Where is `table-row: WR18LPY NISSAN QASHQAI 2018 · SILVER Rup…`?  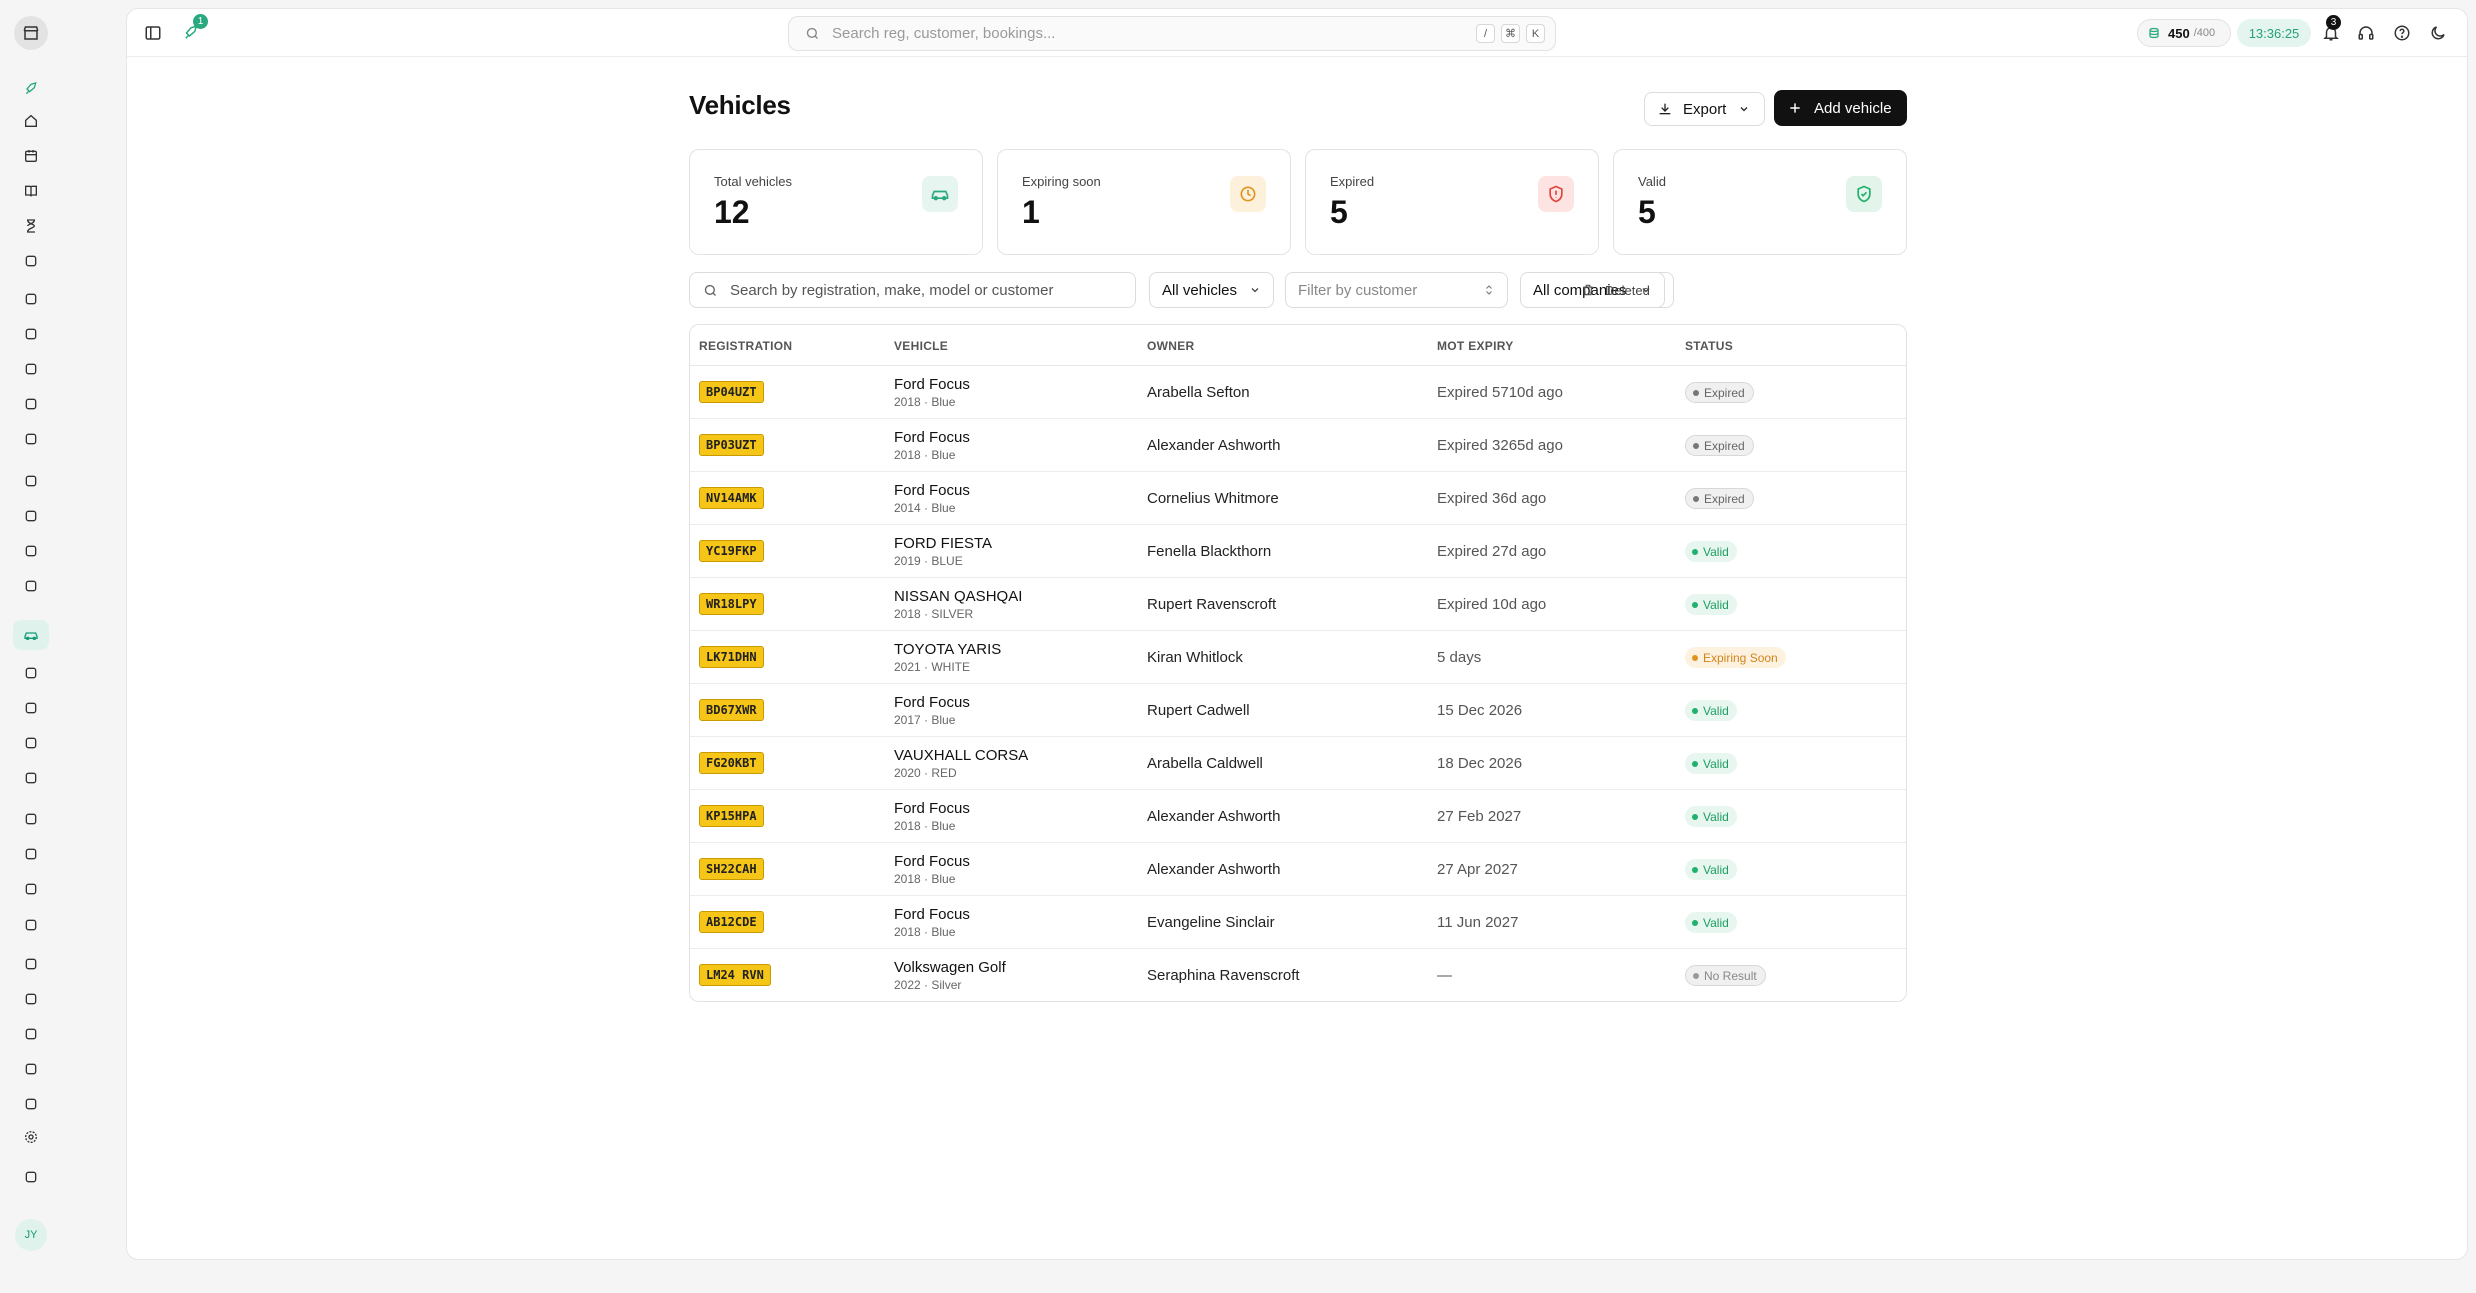
table-row: WR18LPY NISSAN QASHQAI 2018 · SILVER Rup… is located at coordinates (1298, 604).